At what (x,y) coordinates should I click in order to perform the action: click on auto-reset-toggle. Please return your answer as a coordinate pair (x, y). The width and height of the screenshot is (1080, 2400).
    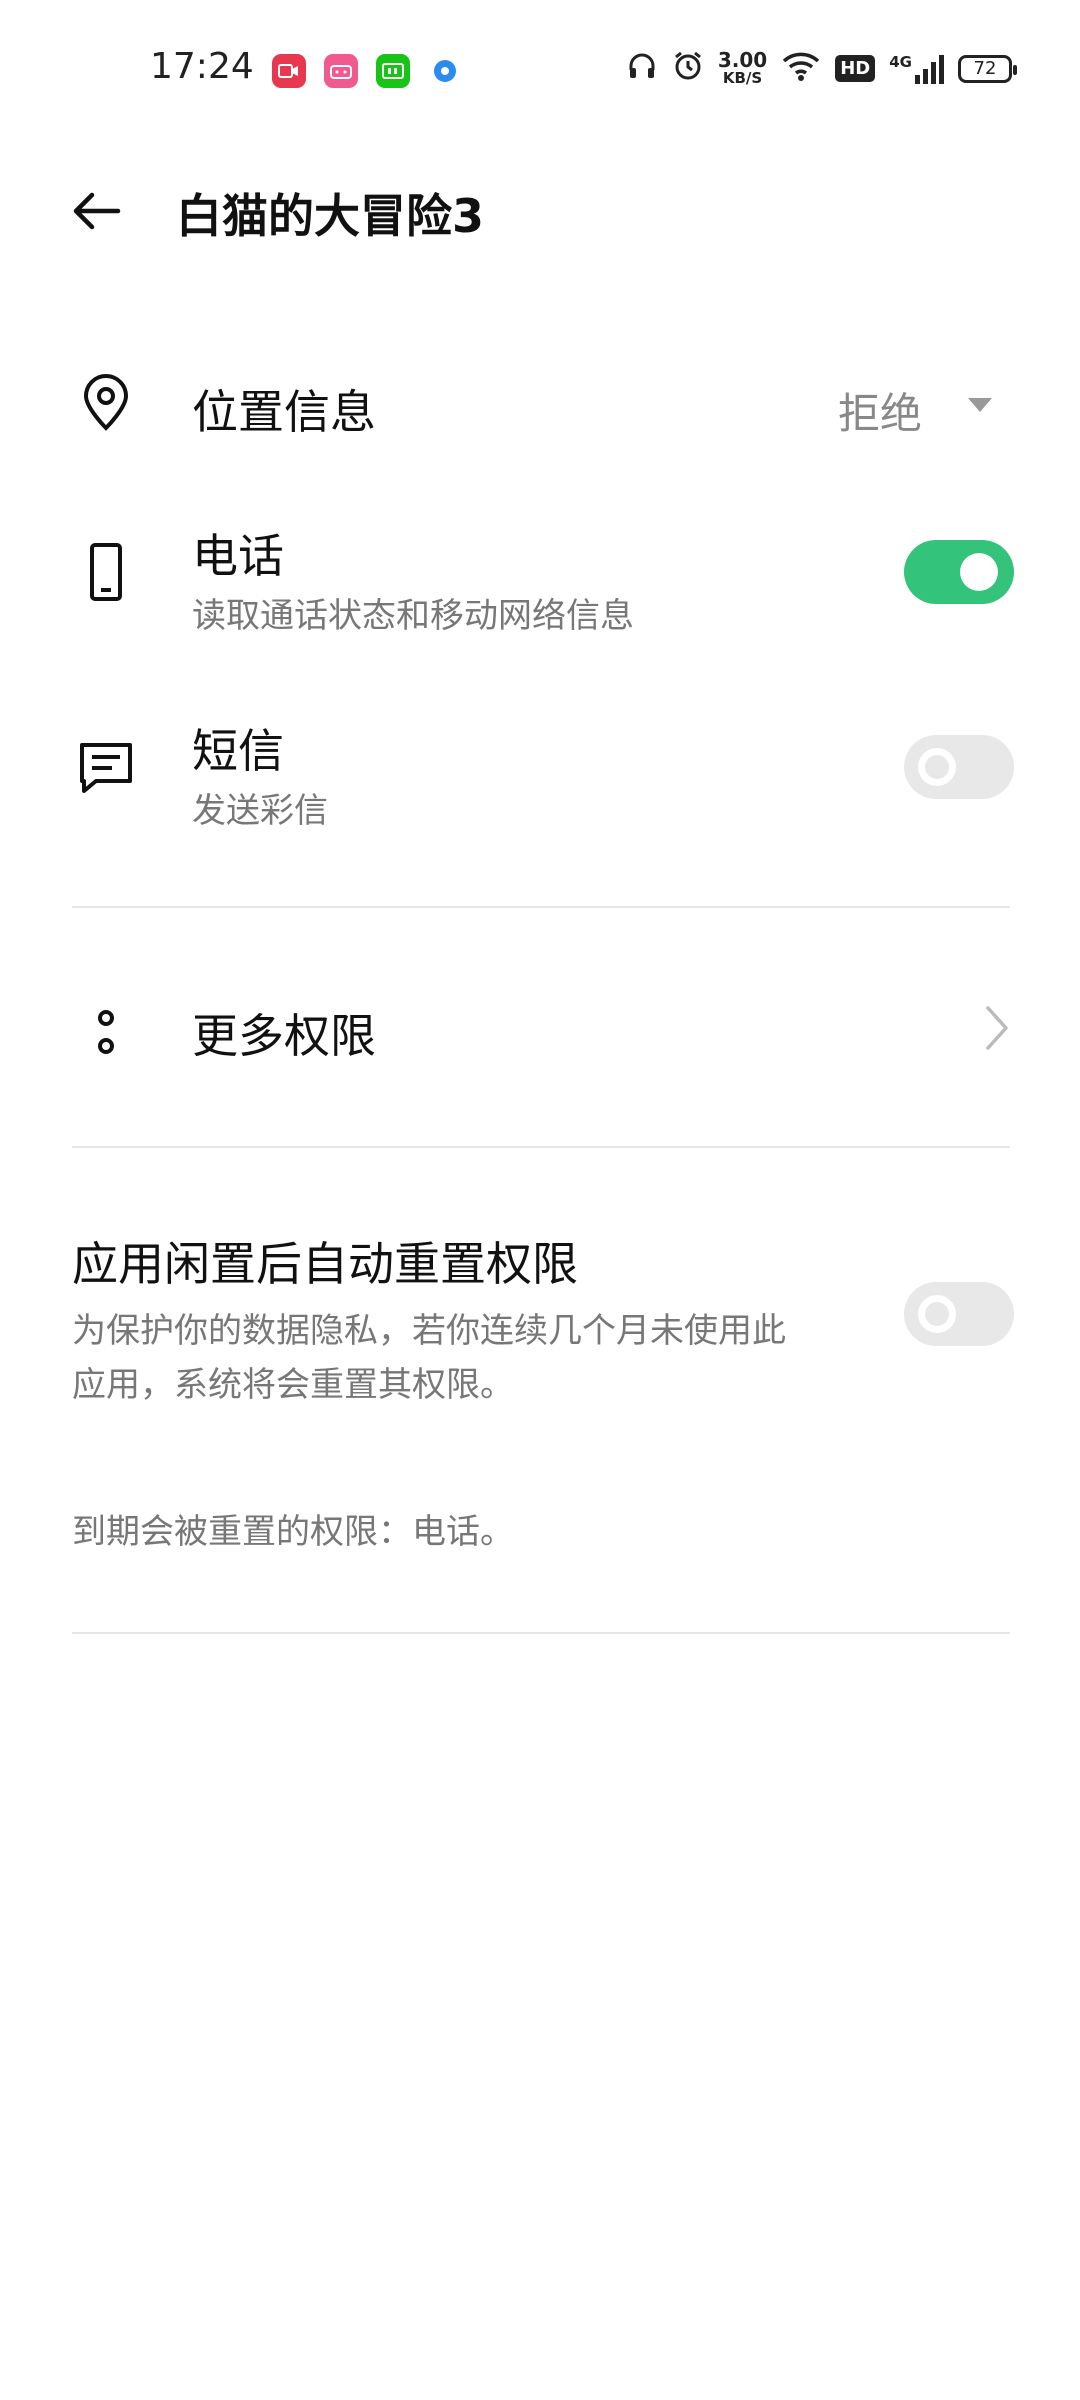
    Looking at the image, I should click on (959, 1314).